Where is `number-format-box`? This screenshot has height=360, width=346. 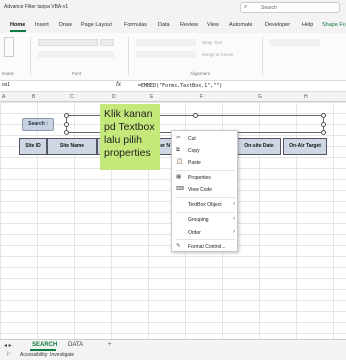 number-format-box is located at coordinates (295, 42).